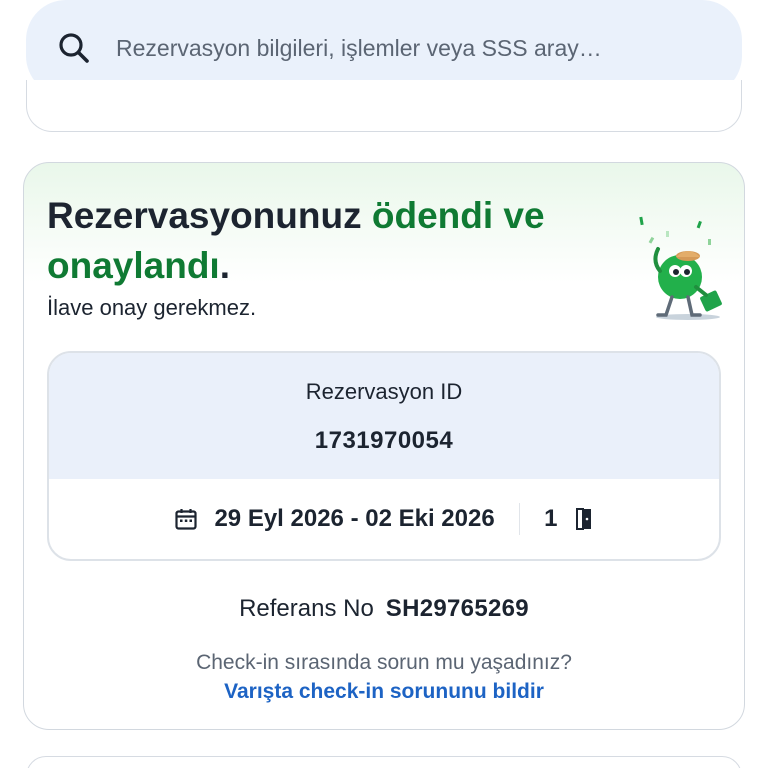 The height and width of the screenshot is (768, 768). I want to click on next-card-edge, so click(384, 762).